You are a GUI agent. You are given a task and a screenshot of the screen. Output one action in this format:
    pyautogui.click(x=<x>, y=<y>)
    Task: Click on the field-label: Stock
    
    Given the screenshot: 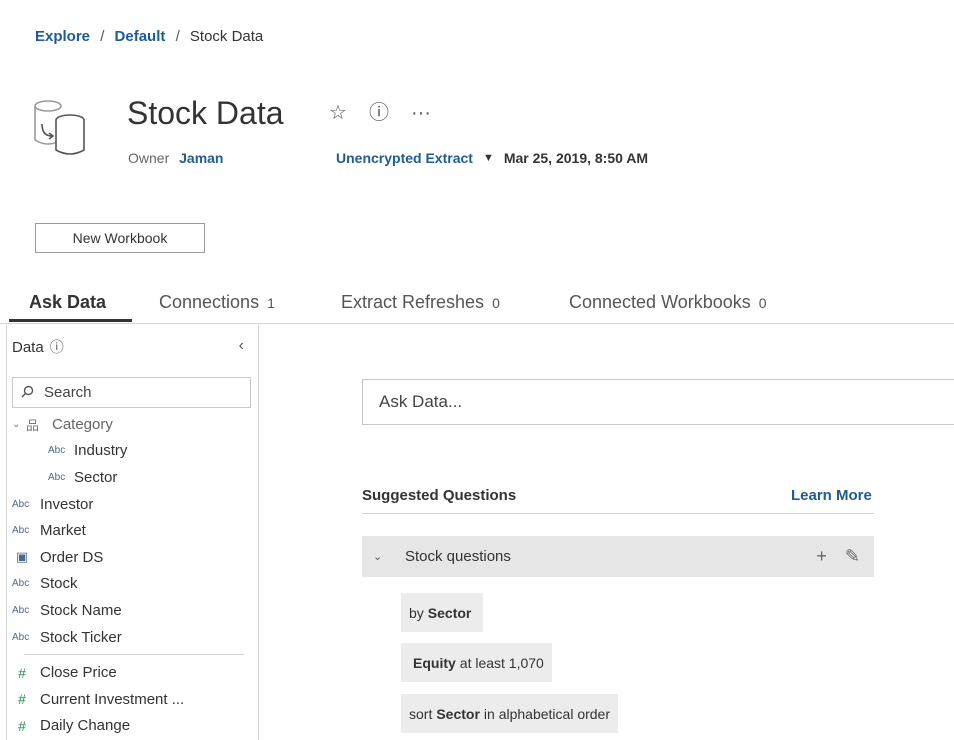 What is the action you would take?
    pyautogui.click(x=59, y=584)
    